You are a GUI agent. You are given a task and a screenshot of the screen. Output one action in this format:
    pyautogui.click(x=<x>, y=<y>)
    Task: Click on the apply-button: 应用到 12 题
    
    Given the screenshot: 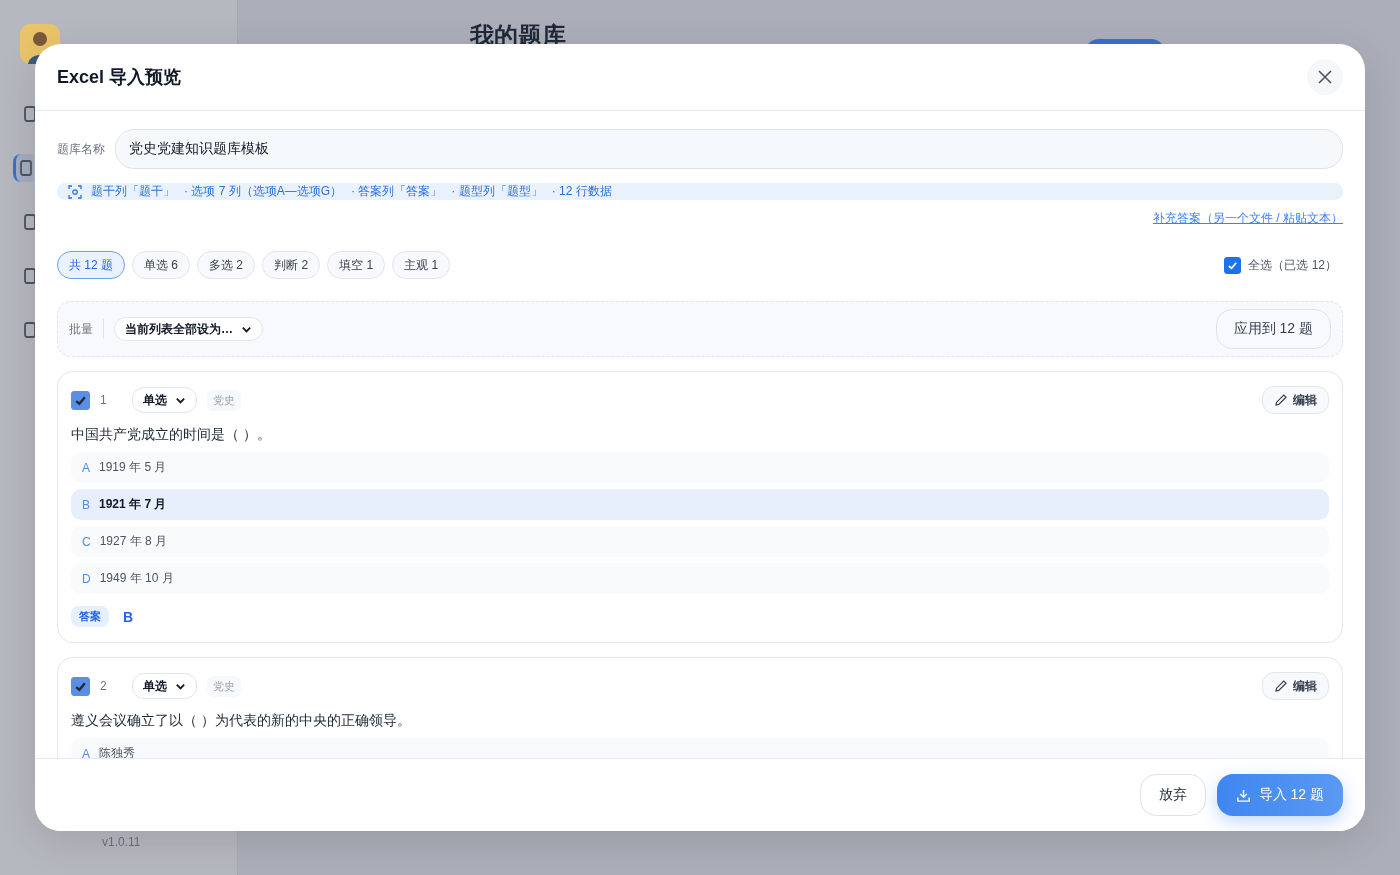 What is the action you would take?
    pyautogui.click(x=1273, y=329)
    